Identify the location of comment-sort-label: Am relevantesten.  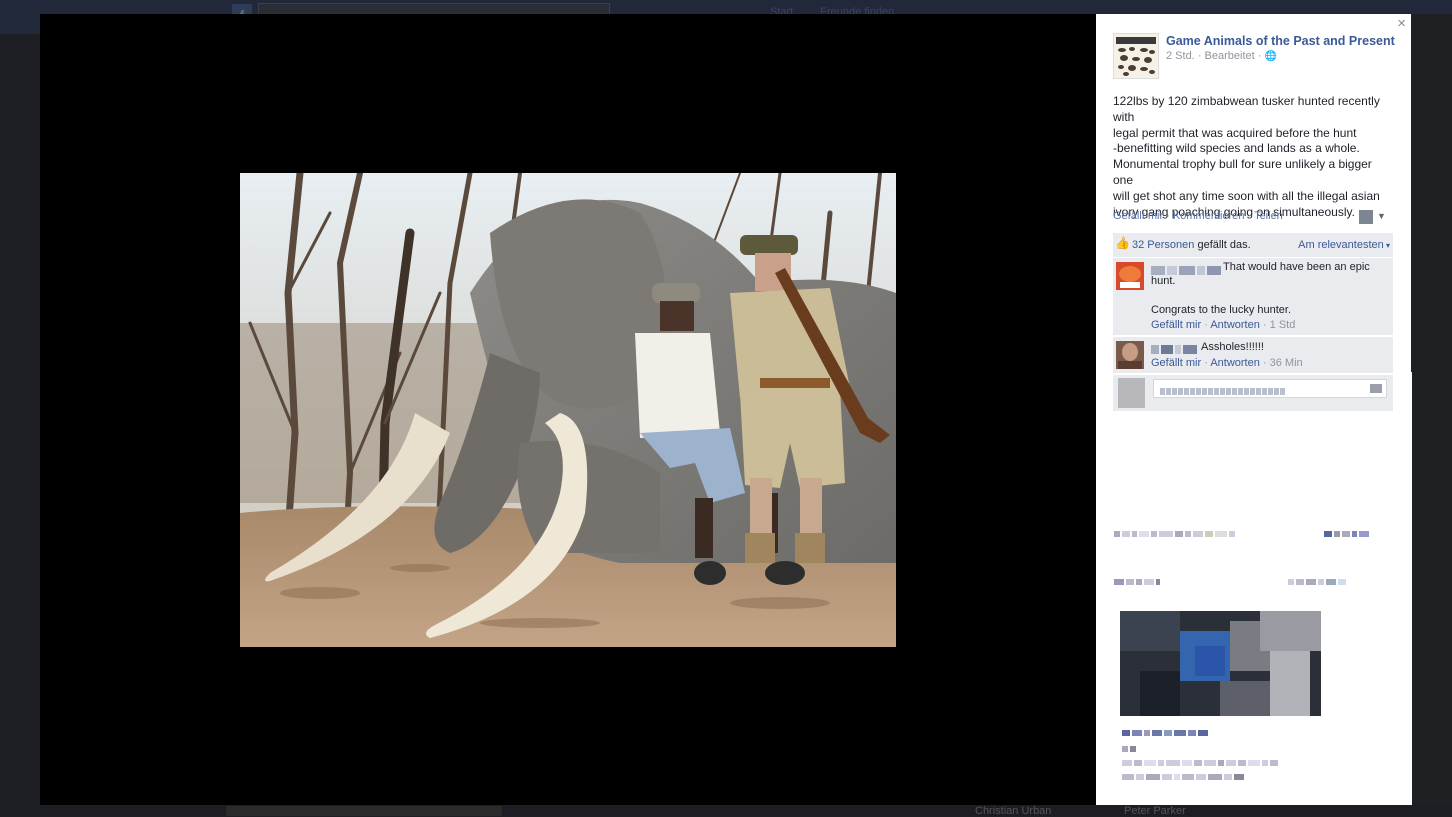
(1341, 245).